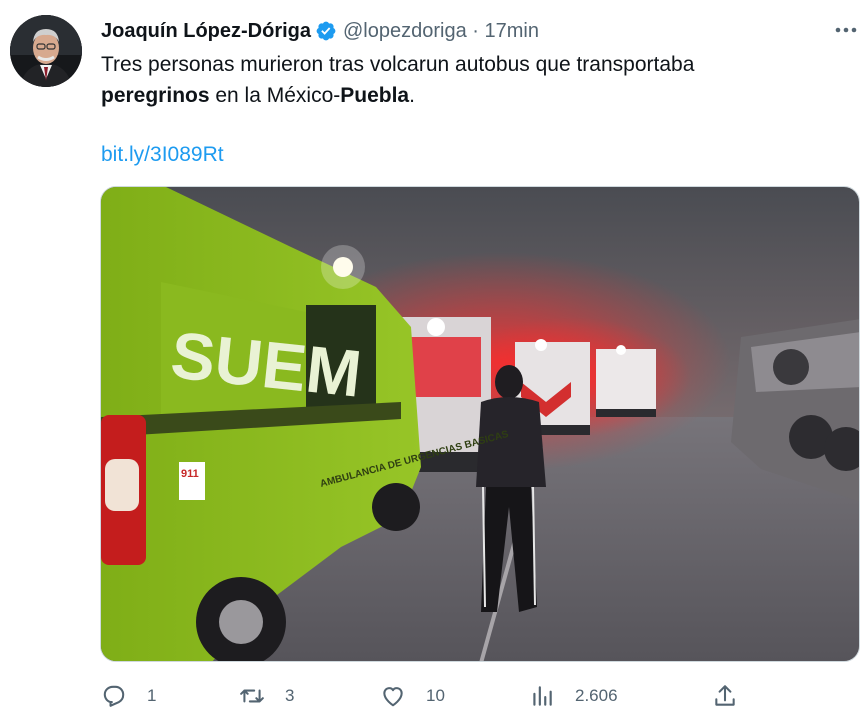 This screenshot has height=724, width=868. I want to click on more-dots-icon, so click(846, 30).